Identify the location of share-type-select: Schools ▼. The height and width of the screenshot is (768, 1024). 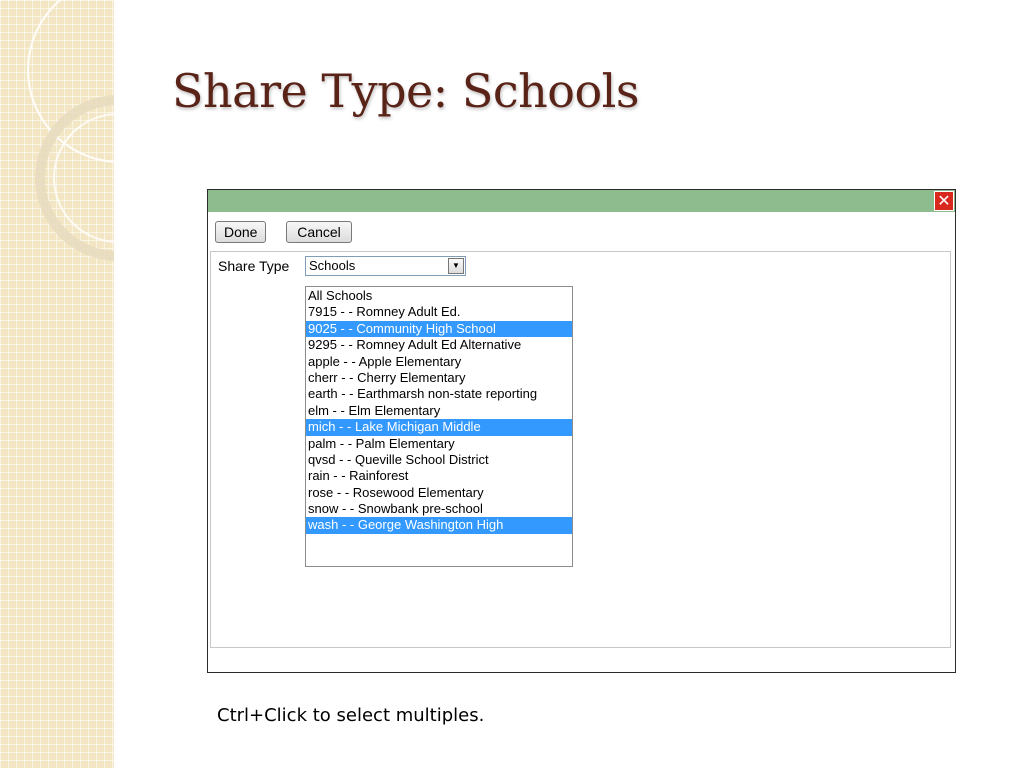
(385, 266).